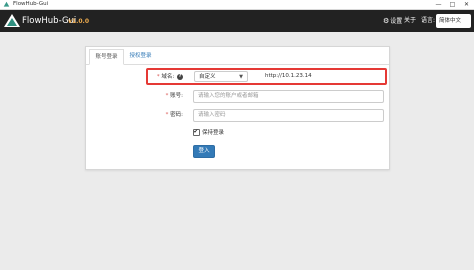  Describe the element at coordinates (176, 96) in the screenshot. I see `account-label-text: 账号:` at that location.